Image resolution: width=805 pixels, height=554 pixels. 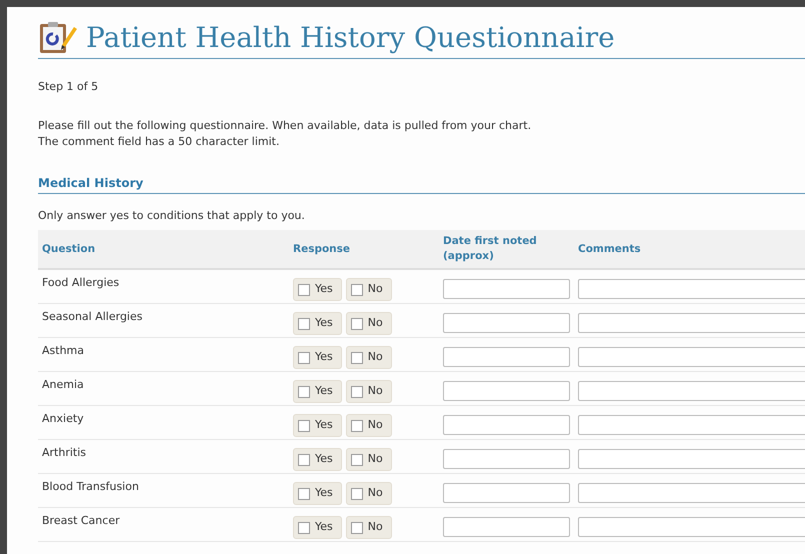 I want to click on page-title: Patient Health History Questionnaire, so click(x=350, y=38).